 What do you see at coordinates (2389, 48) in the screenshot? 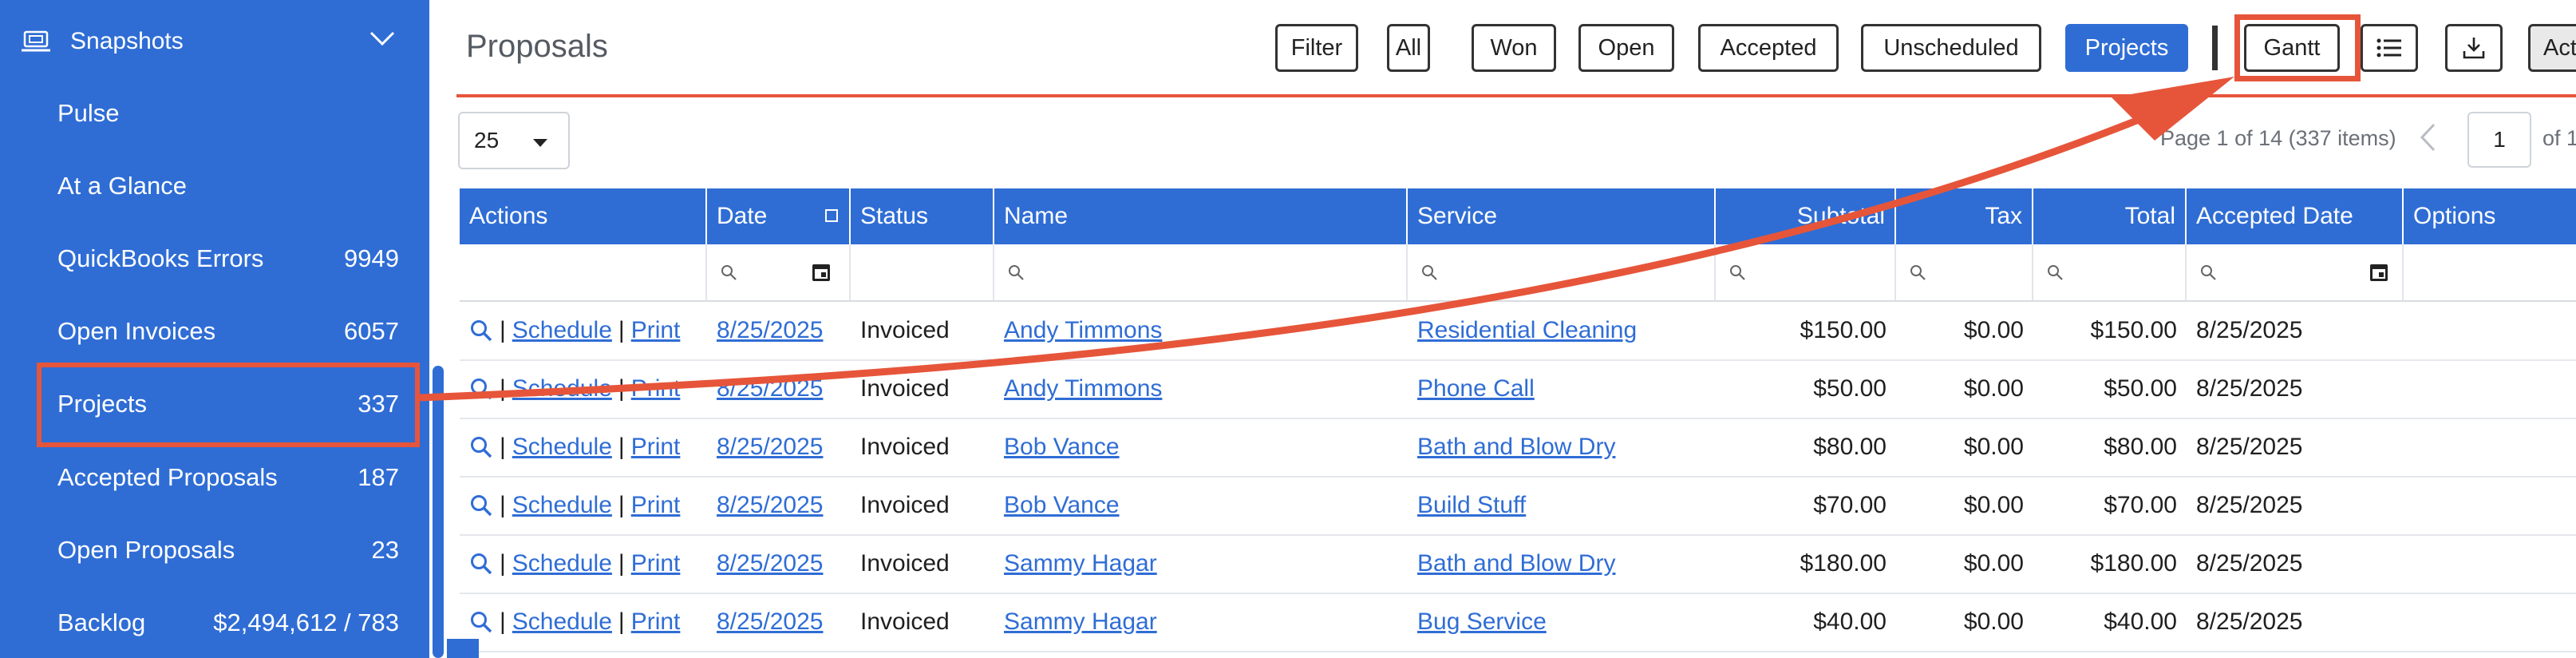
I see `list-view-button` at bounding box center [2389, 48].